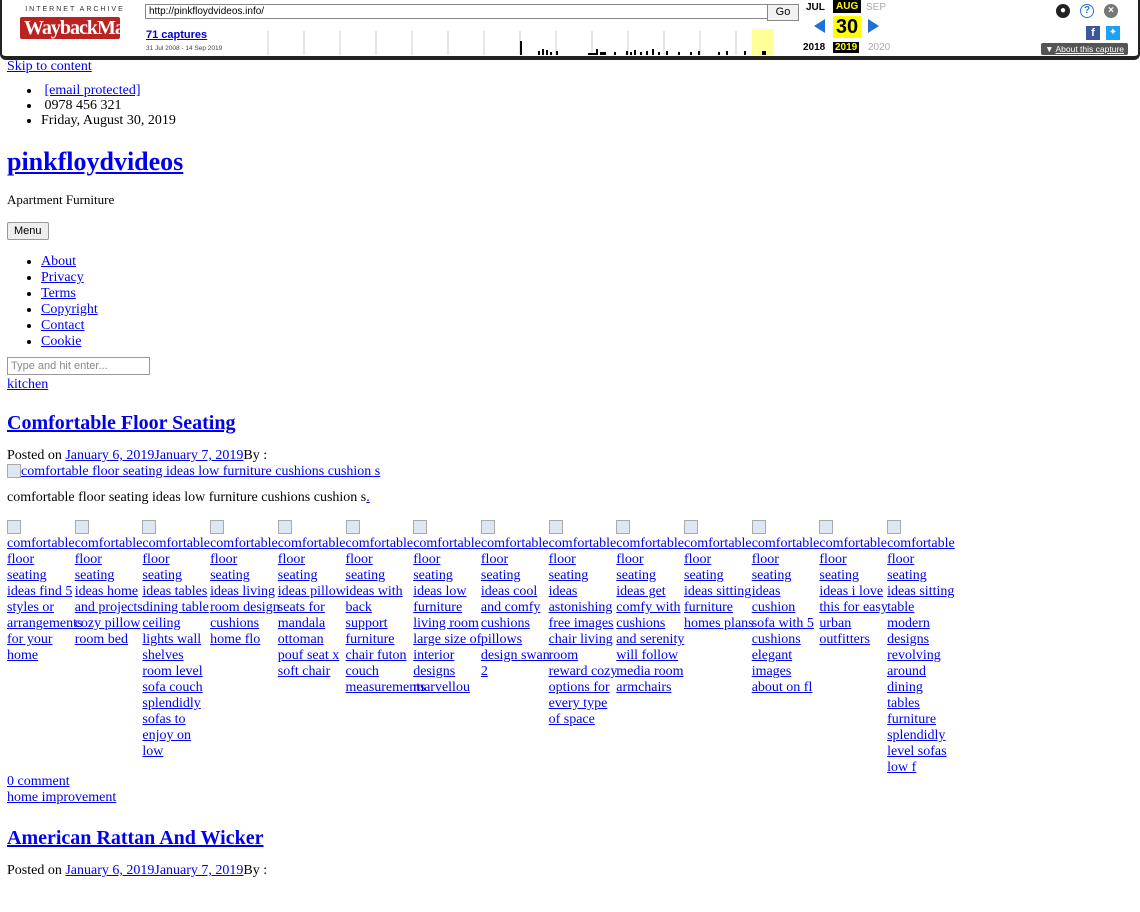  I want to click on email-item: [email protected], so click(586, 90).